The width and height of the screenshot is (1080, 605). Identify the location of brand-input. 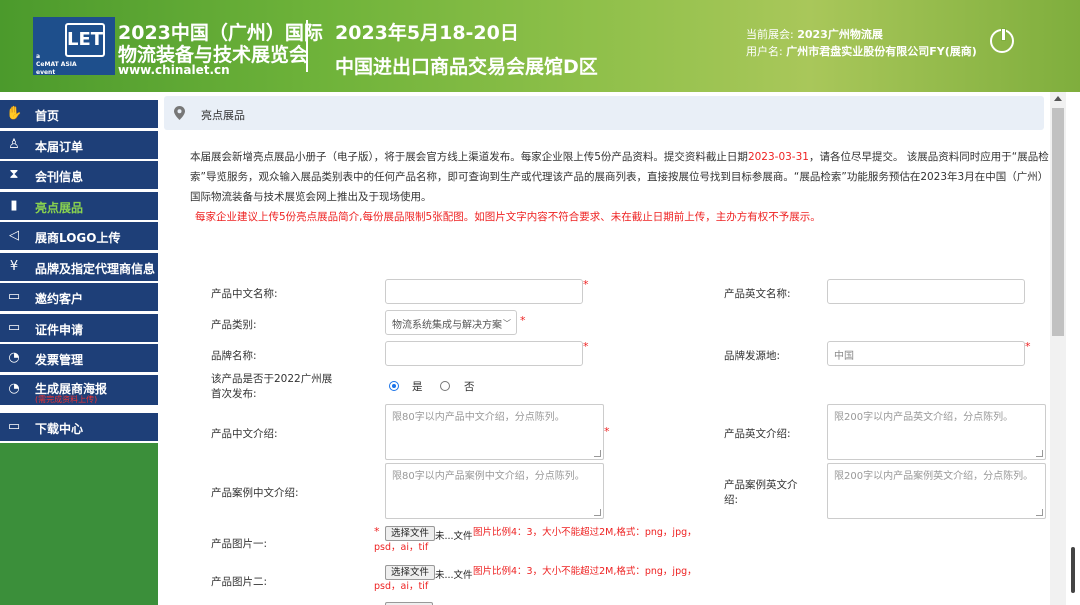
(484, 353).